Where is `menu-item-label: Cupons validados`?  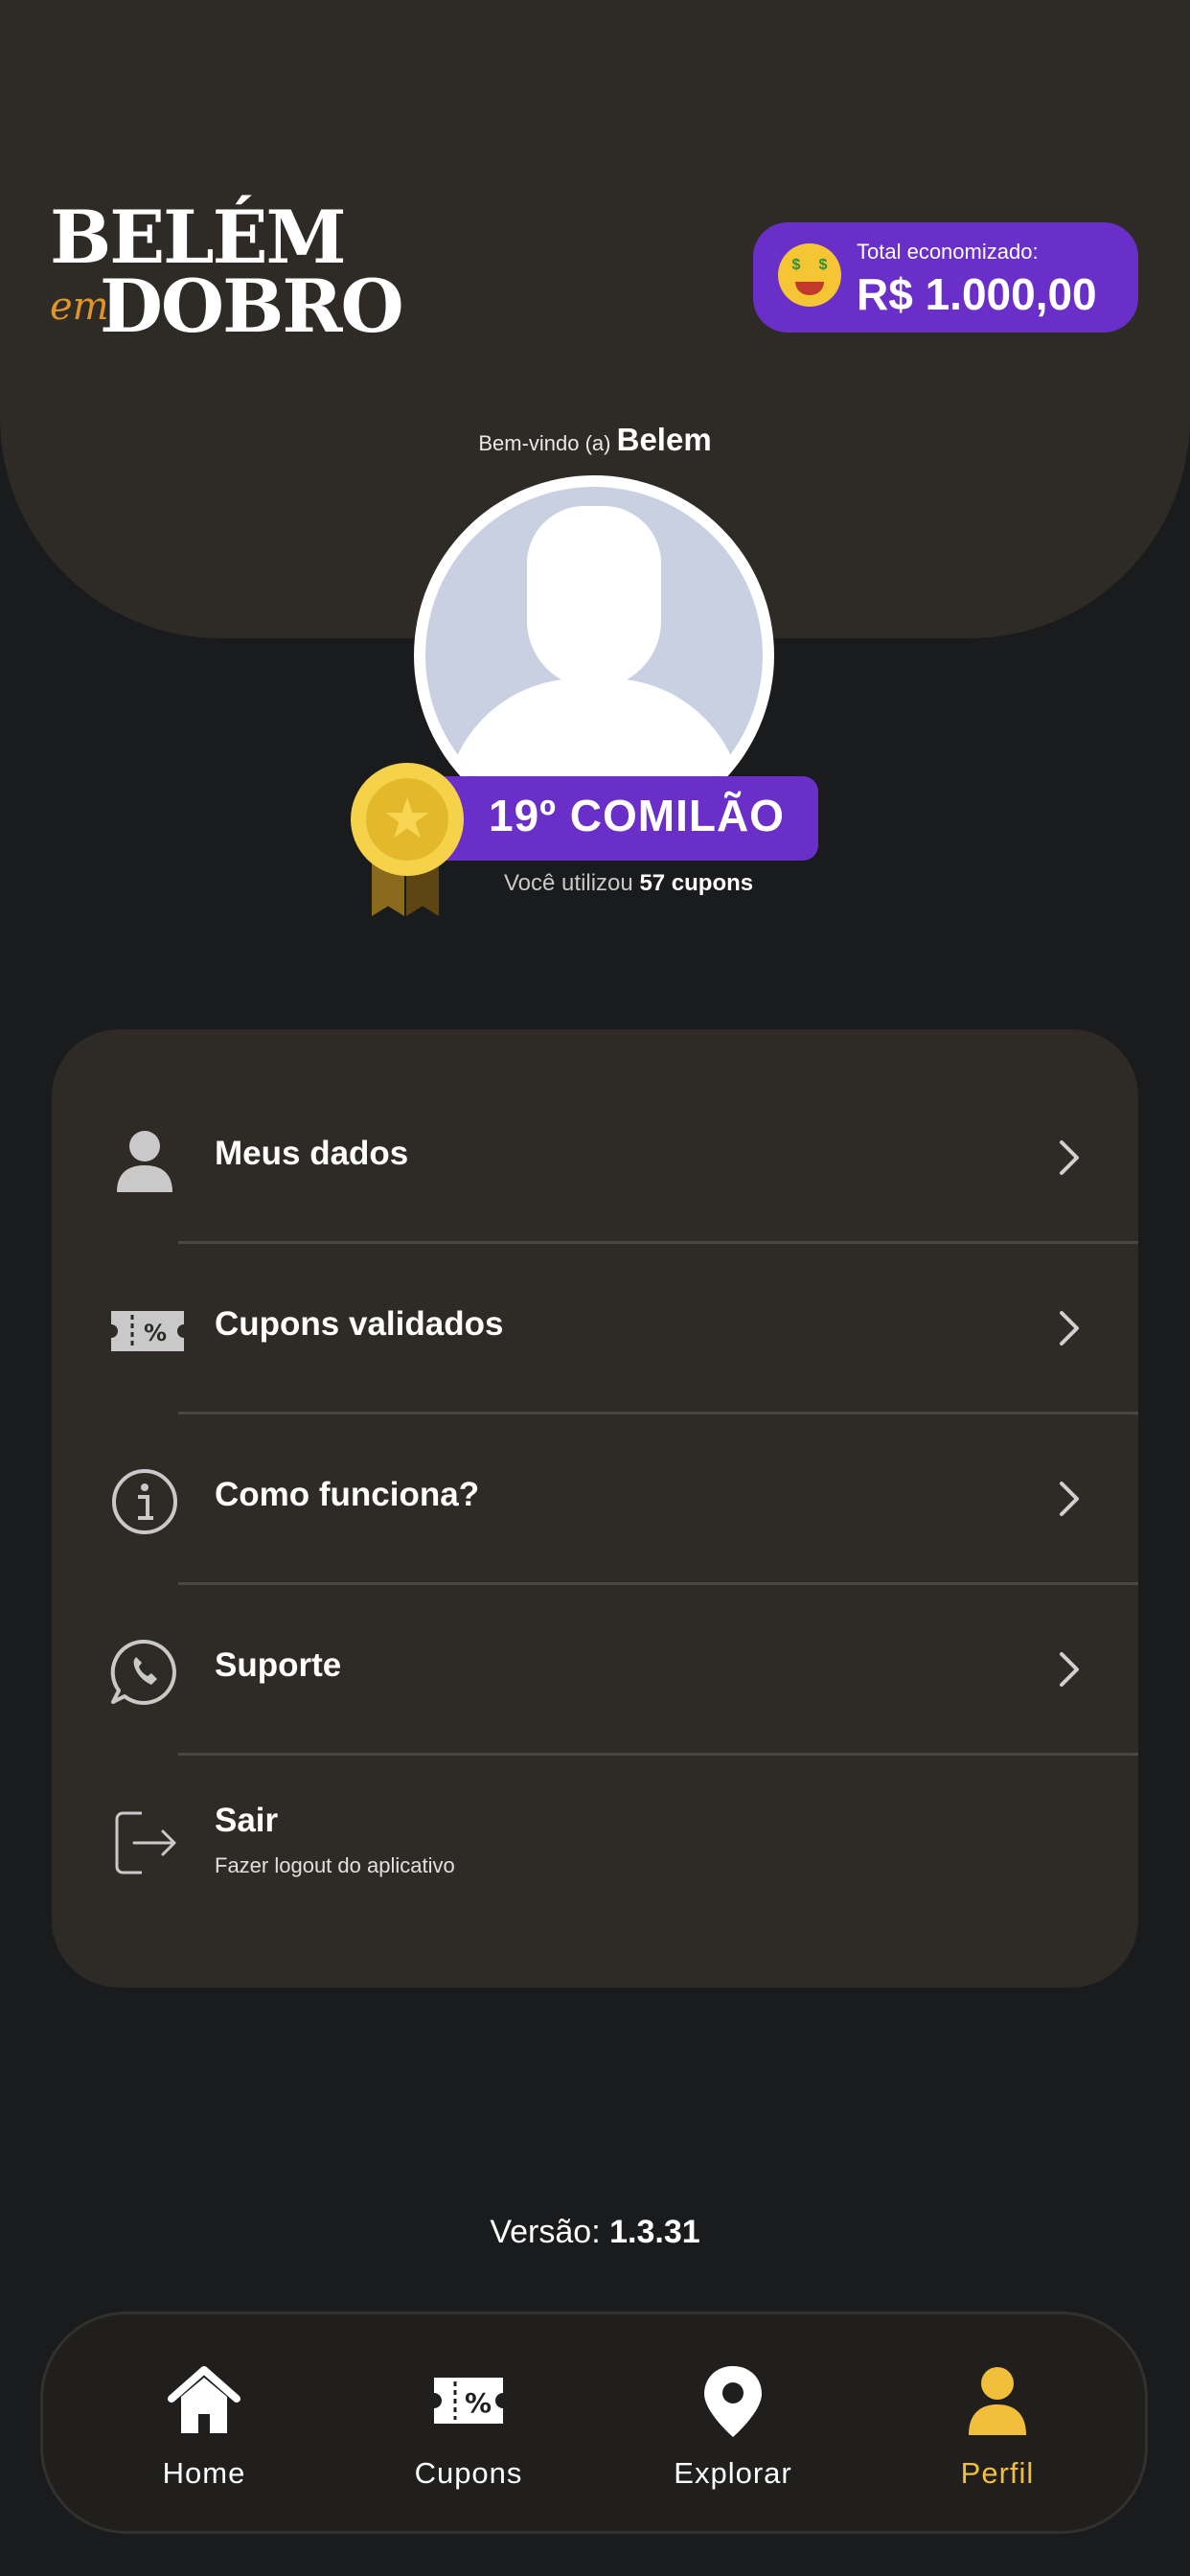 menu-item-label: Cupons validados is located at coordinates (359, 1324).